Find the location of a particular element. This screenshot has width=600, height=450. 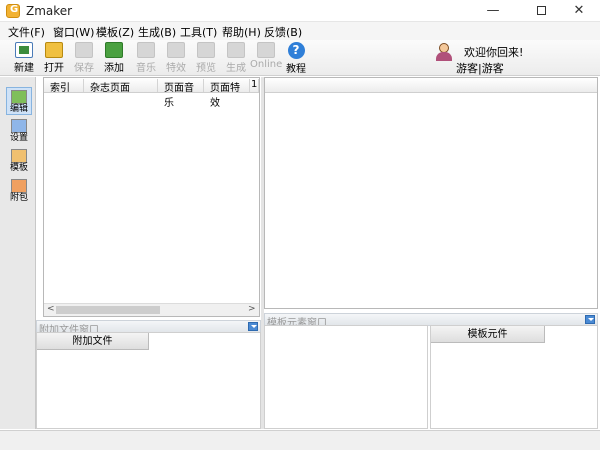

settings-icon is located at coordinates (19, 126).